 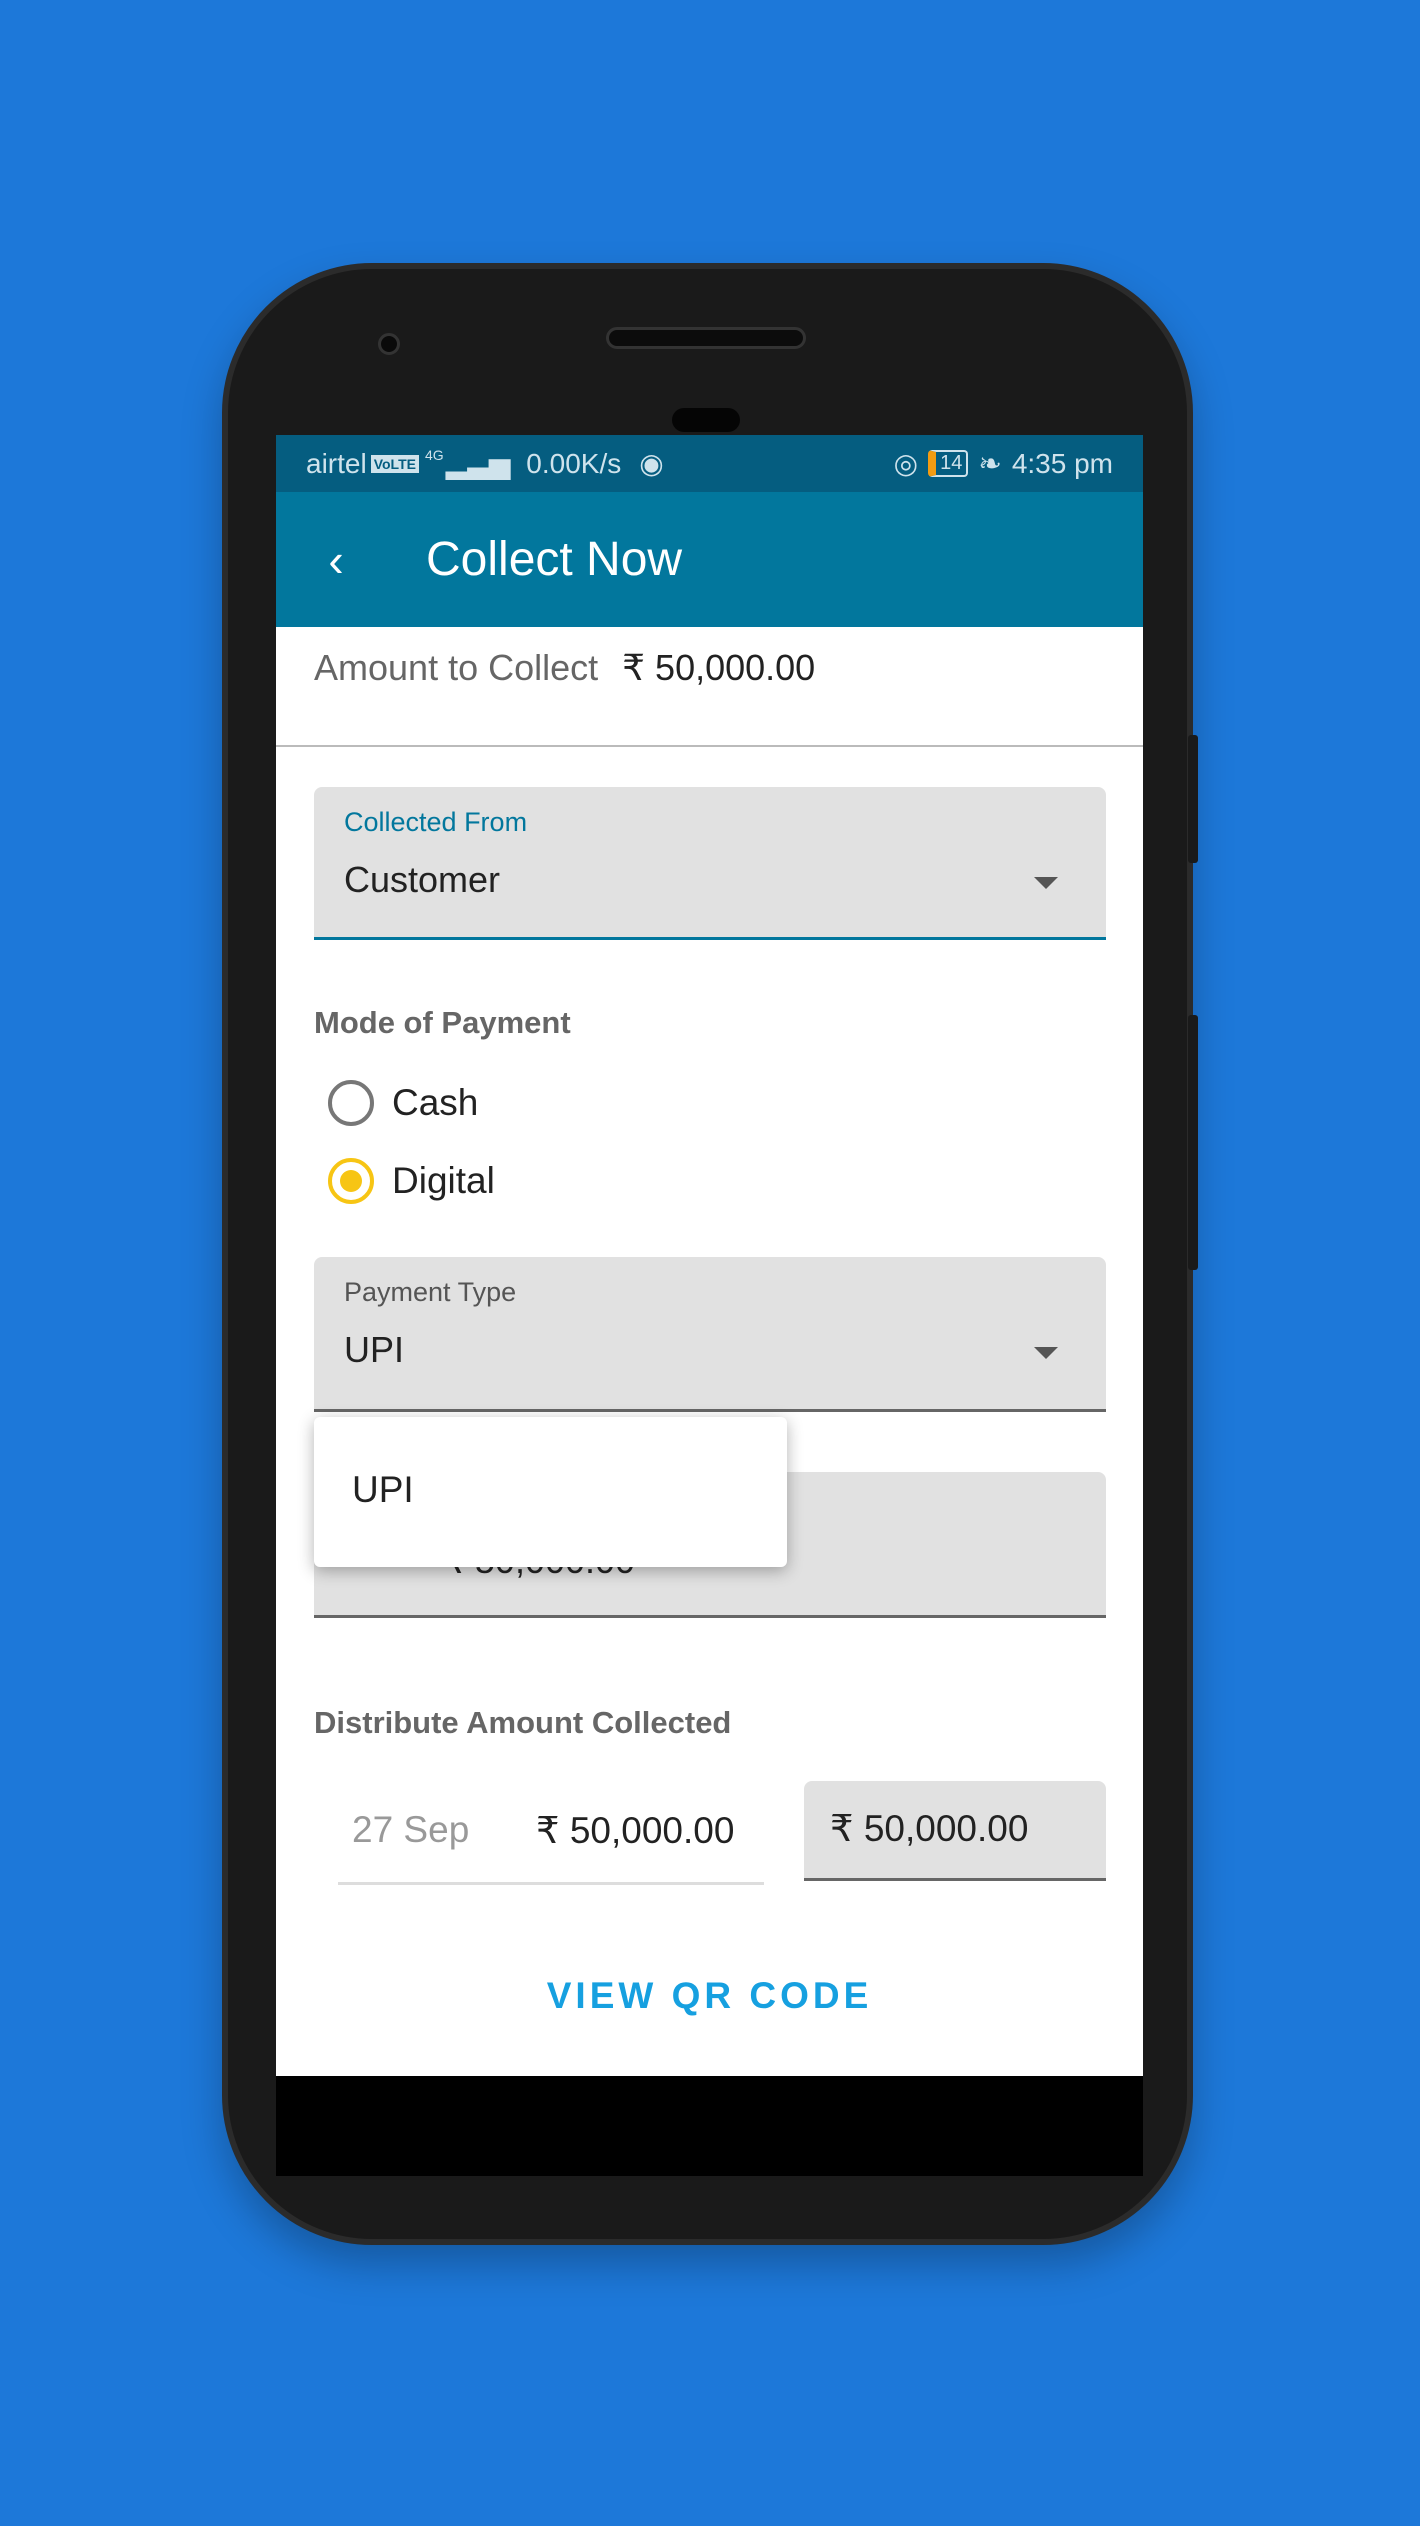 What do you see at coordinates (1193, 799) in the screenshot?
I see `volume-button` at bounding box center [1193, 799].